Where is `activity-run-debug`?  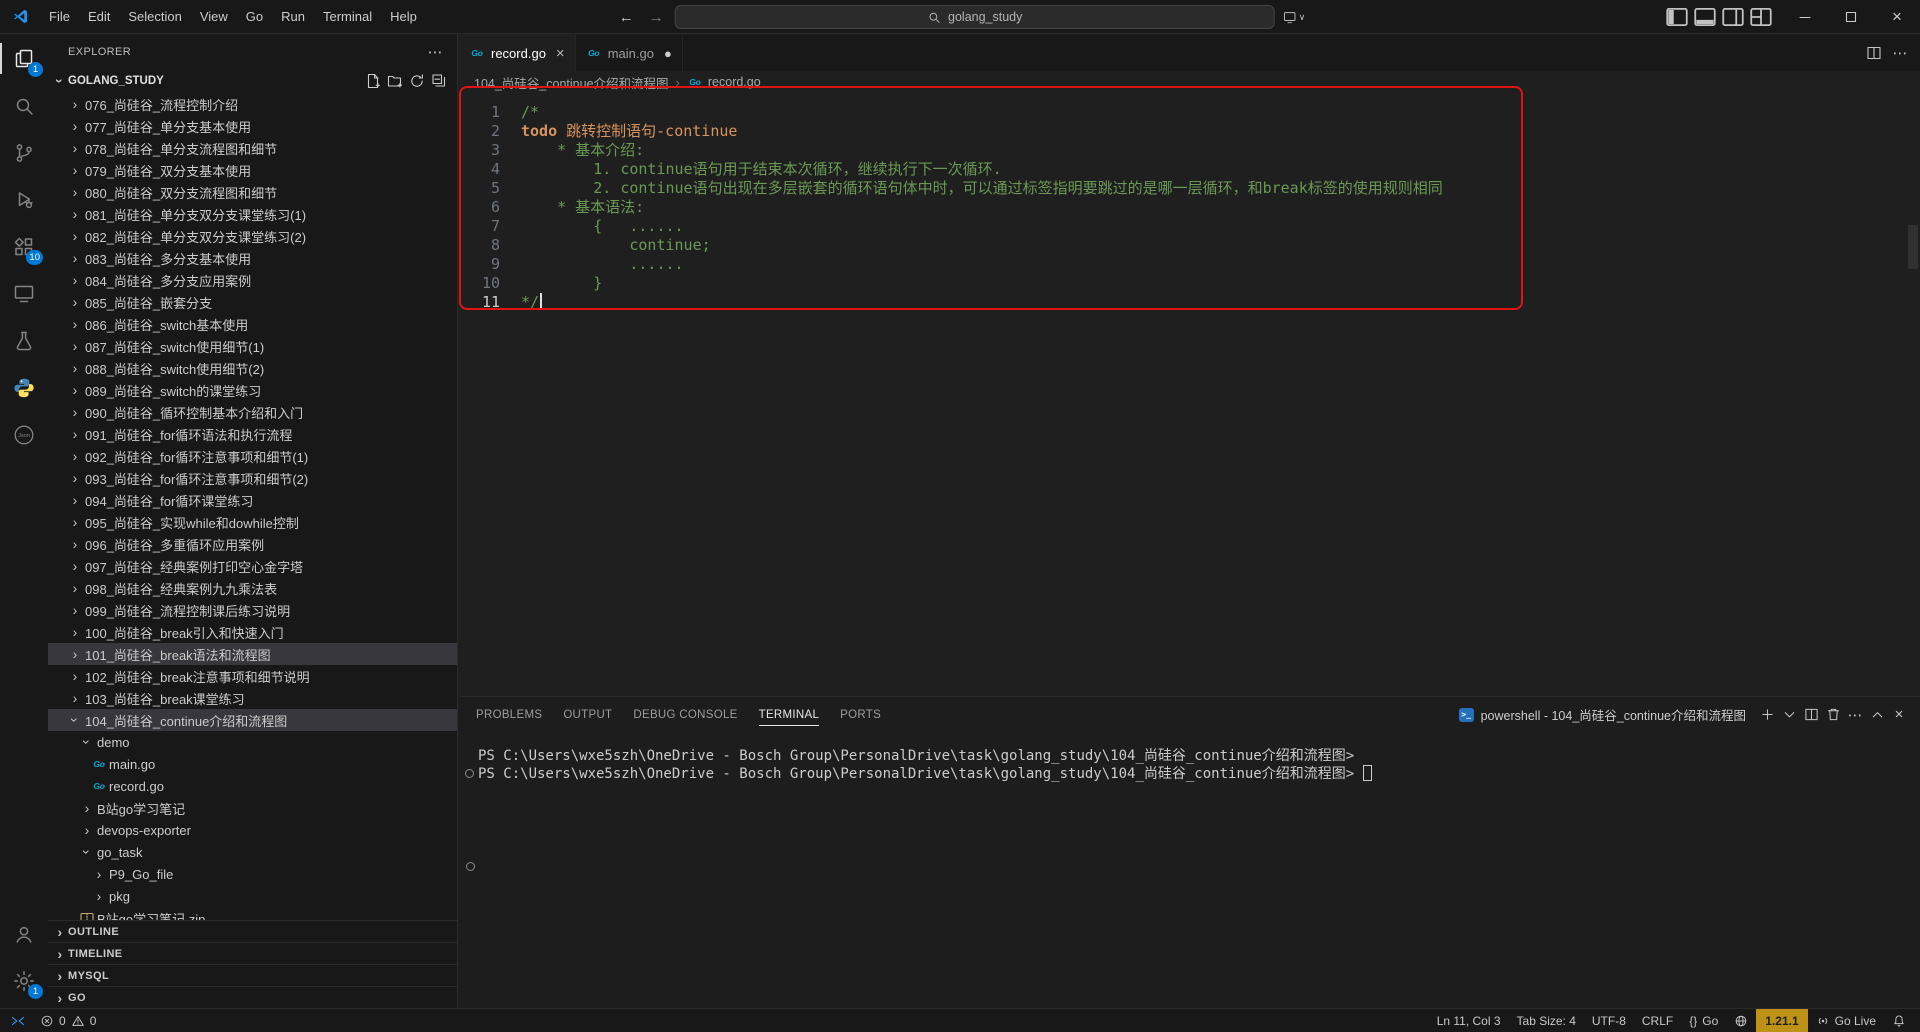
activity-run-debug is located at coordinates (24, 199).